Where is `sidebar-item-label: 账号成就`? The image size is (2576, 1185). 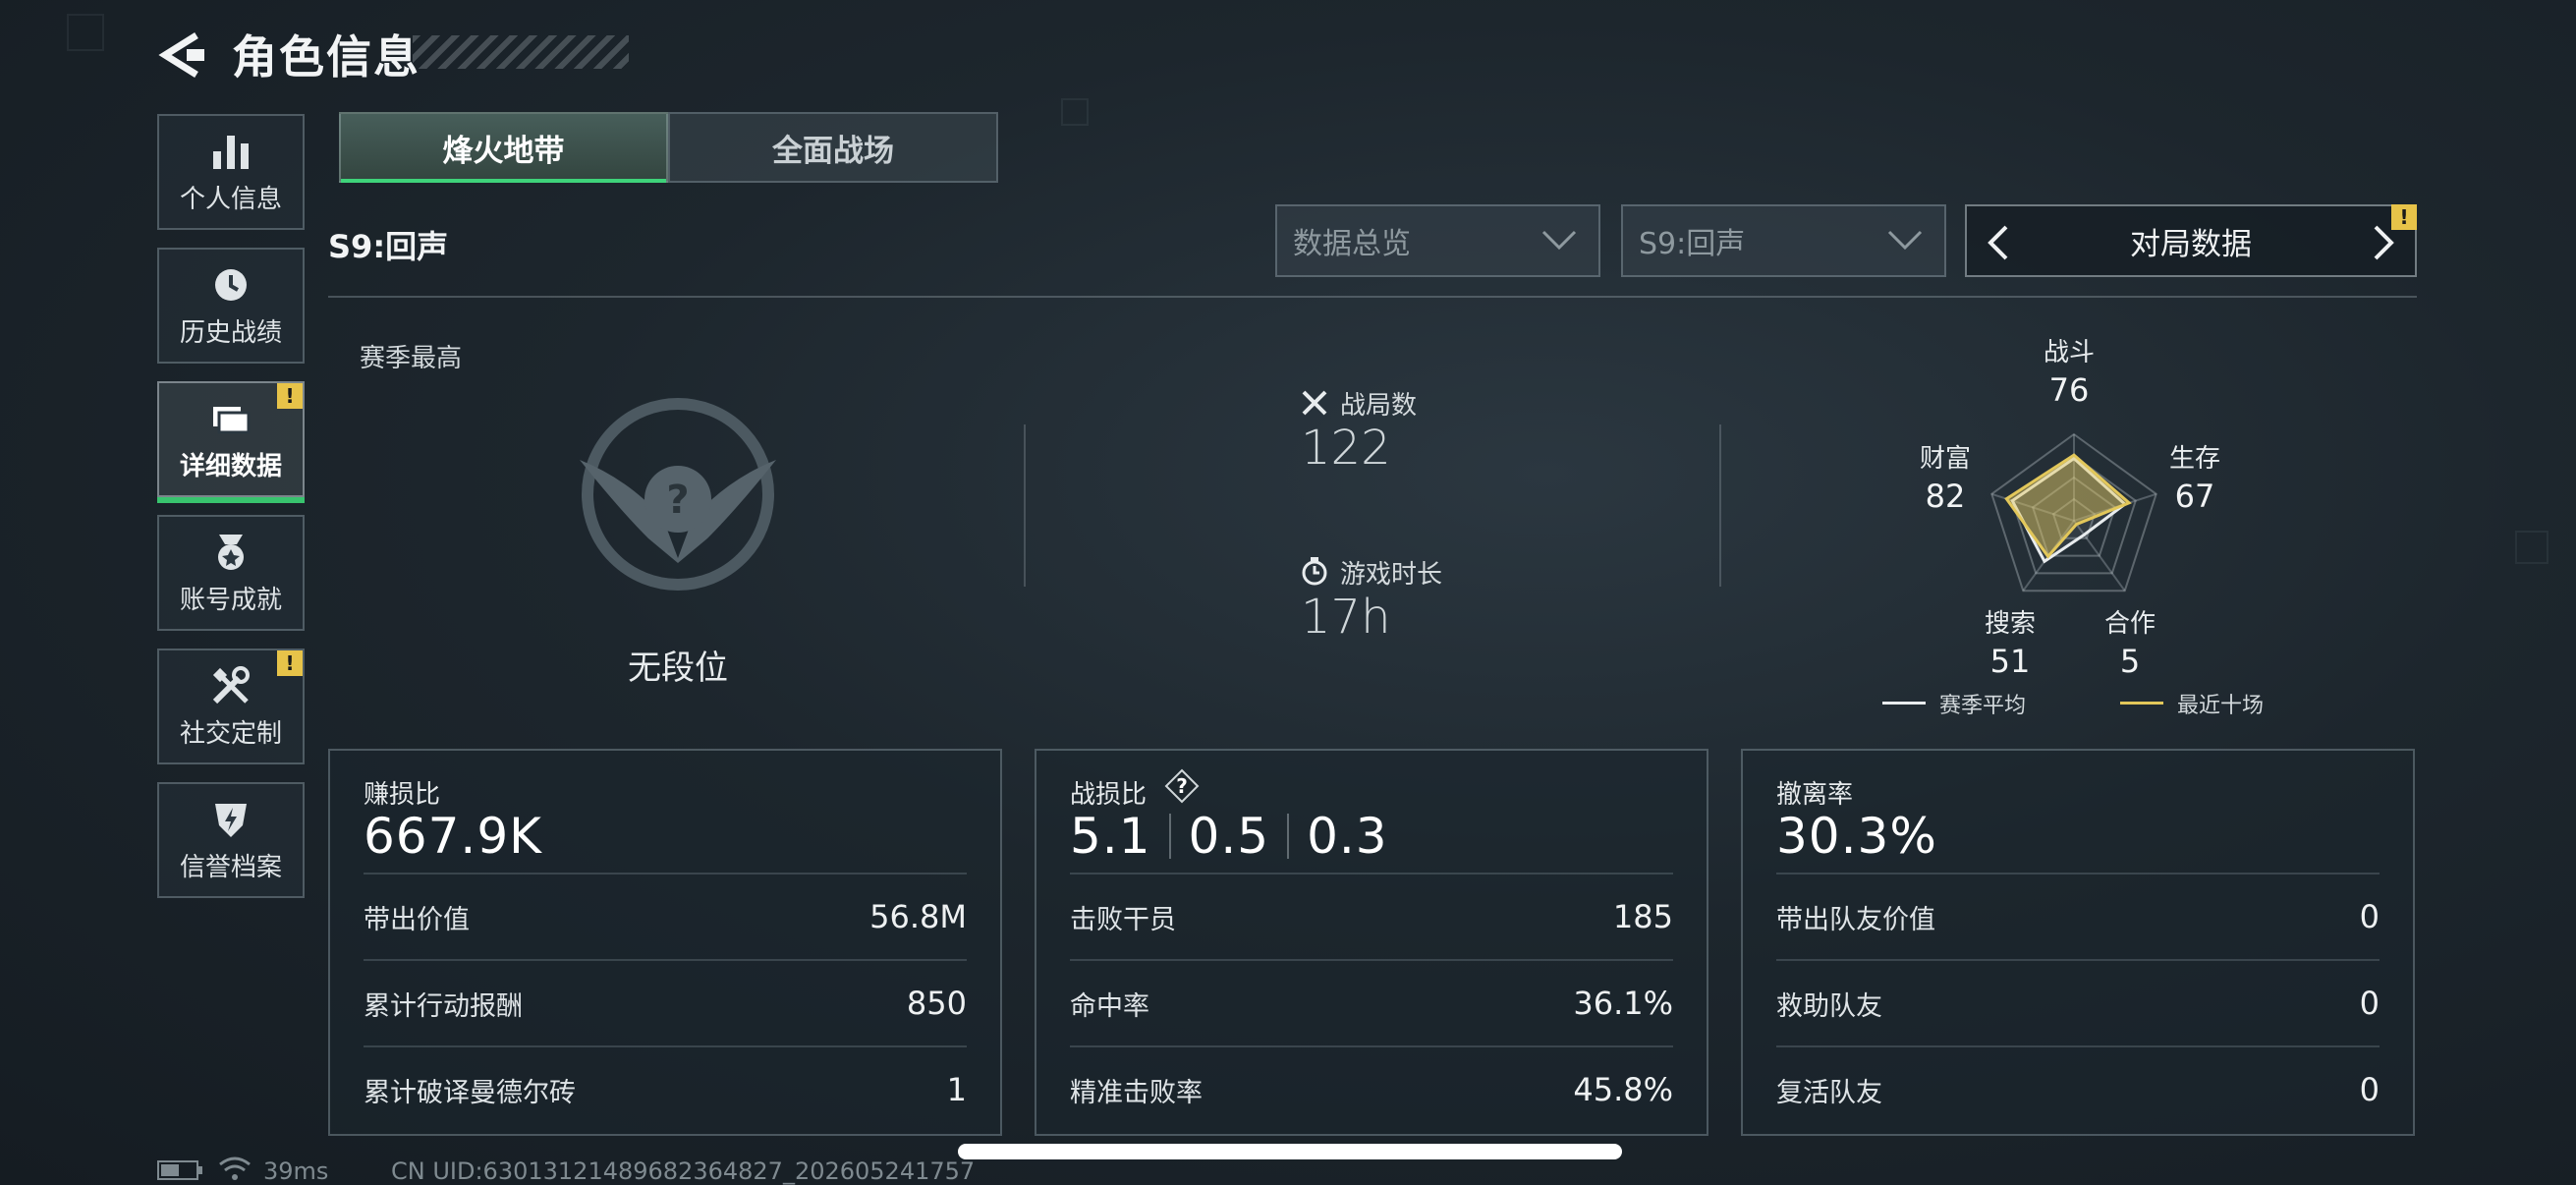
sidebar-item-label: 账号成就 is located at coordinates (230, 600).